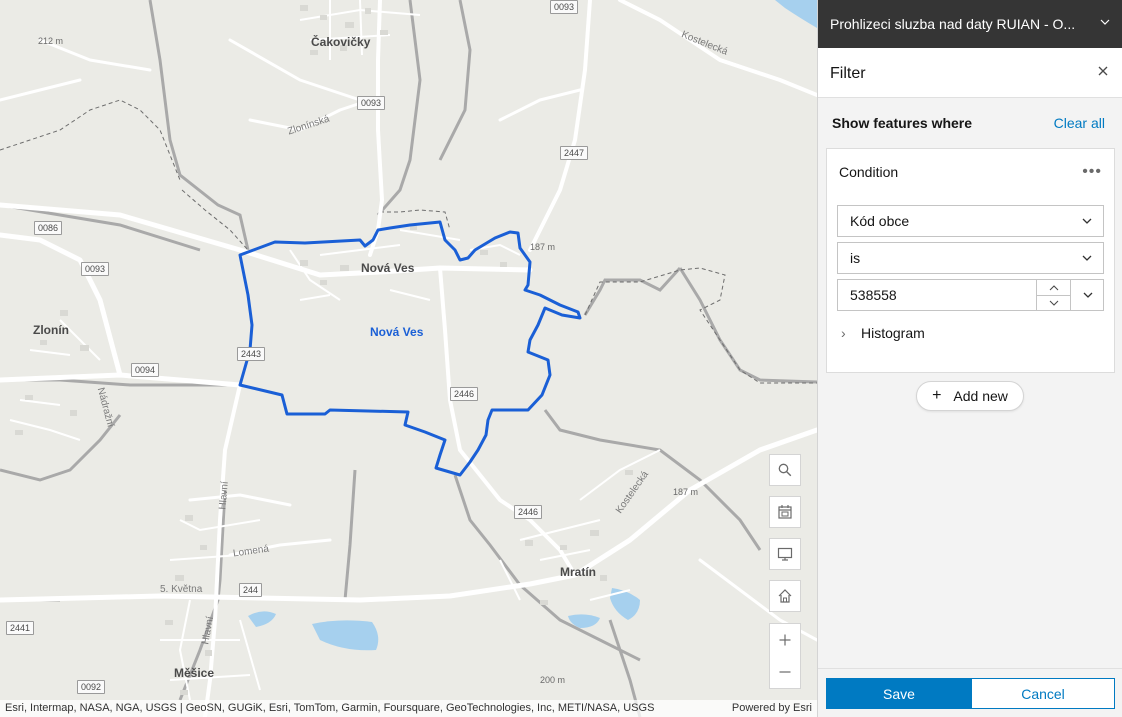  I want to click on monitor-icon, so click(785, 554).